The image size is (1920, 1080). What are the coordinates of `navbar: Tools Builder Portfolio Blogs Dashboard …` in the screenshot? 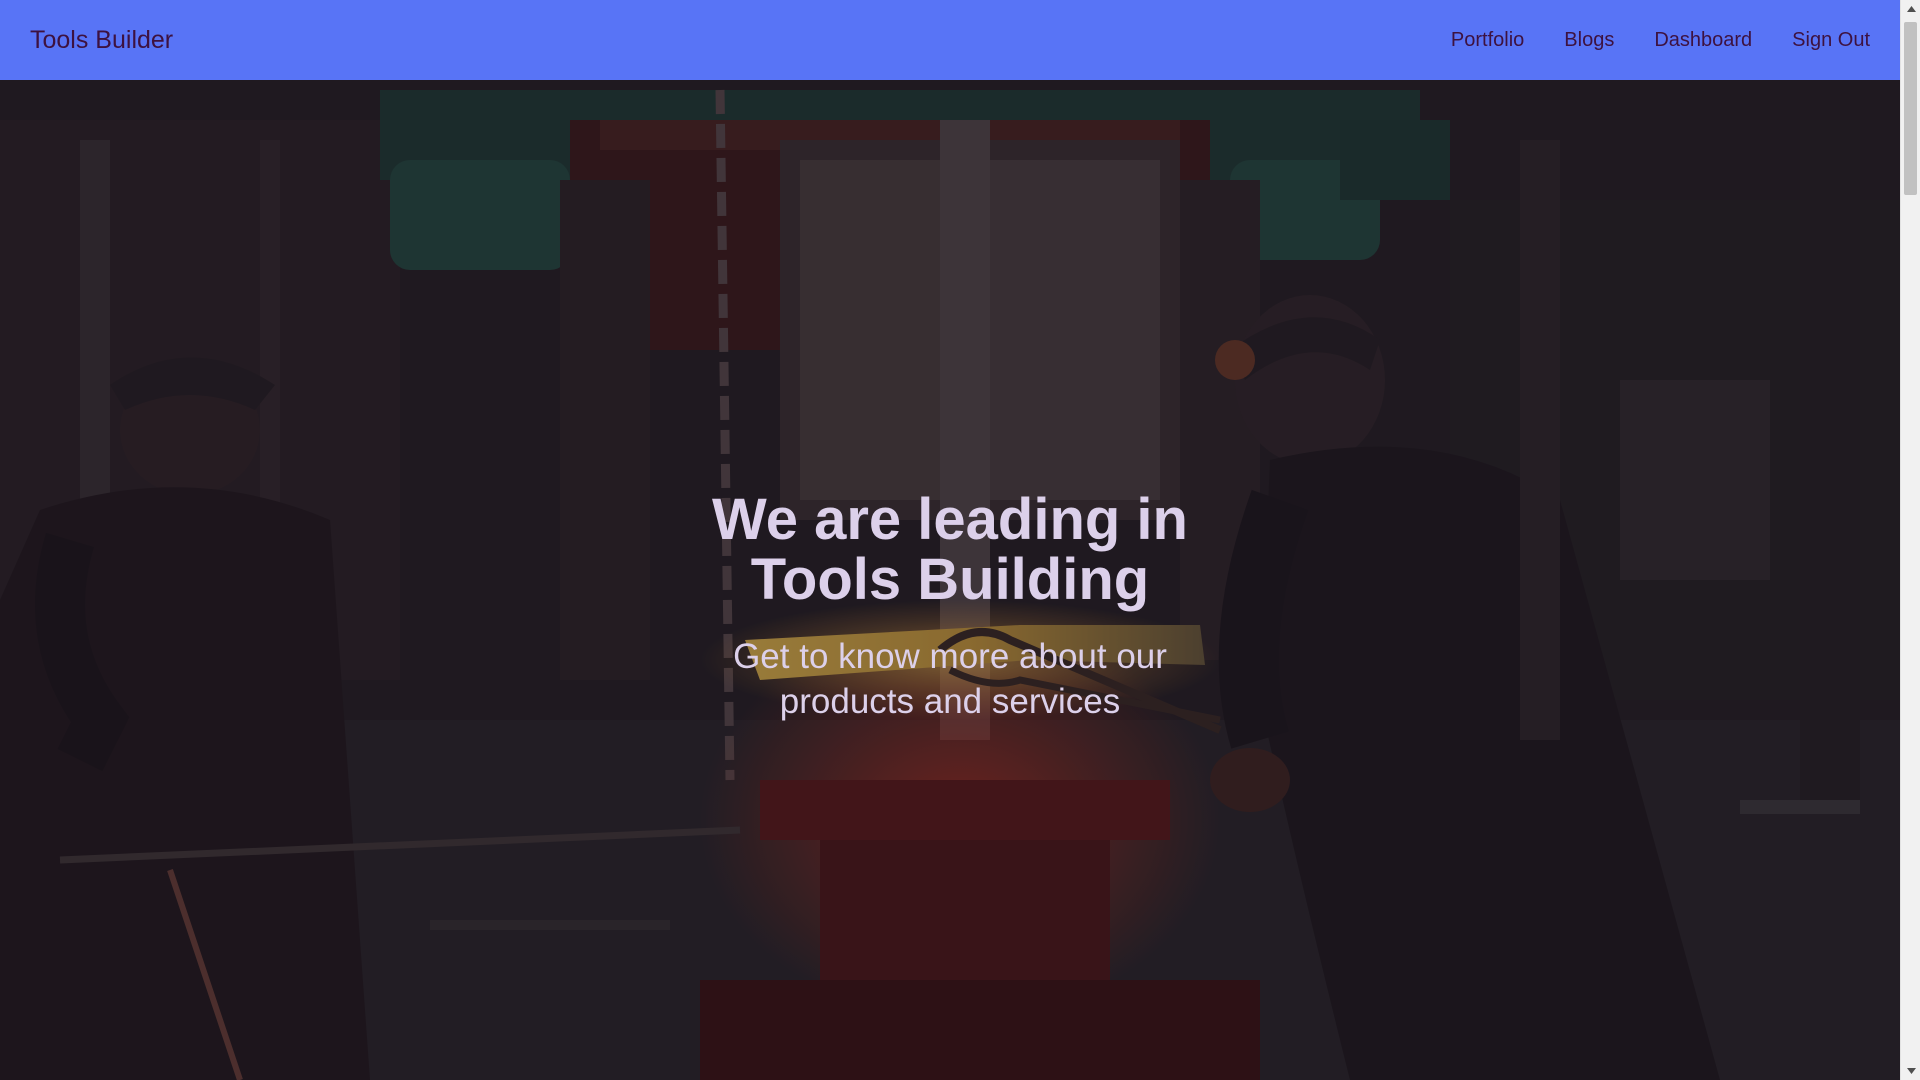 It's located at (950, 40).